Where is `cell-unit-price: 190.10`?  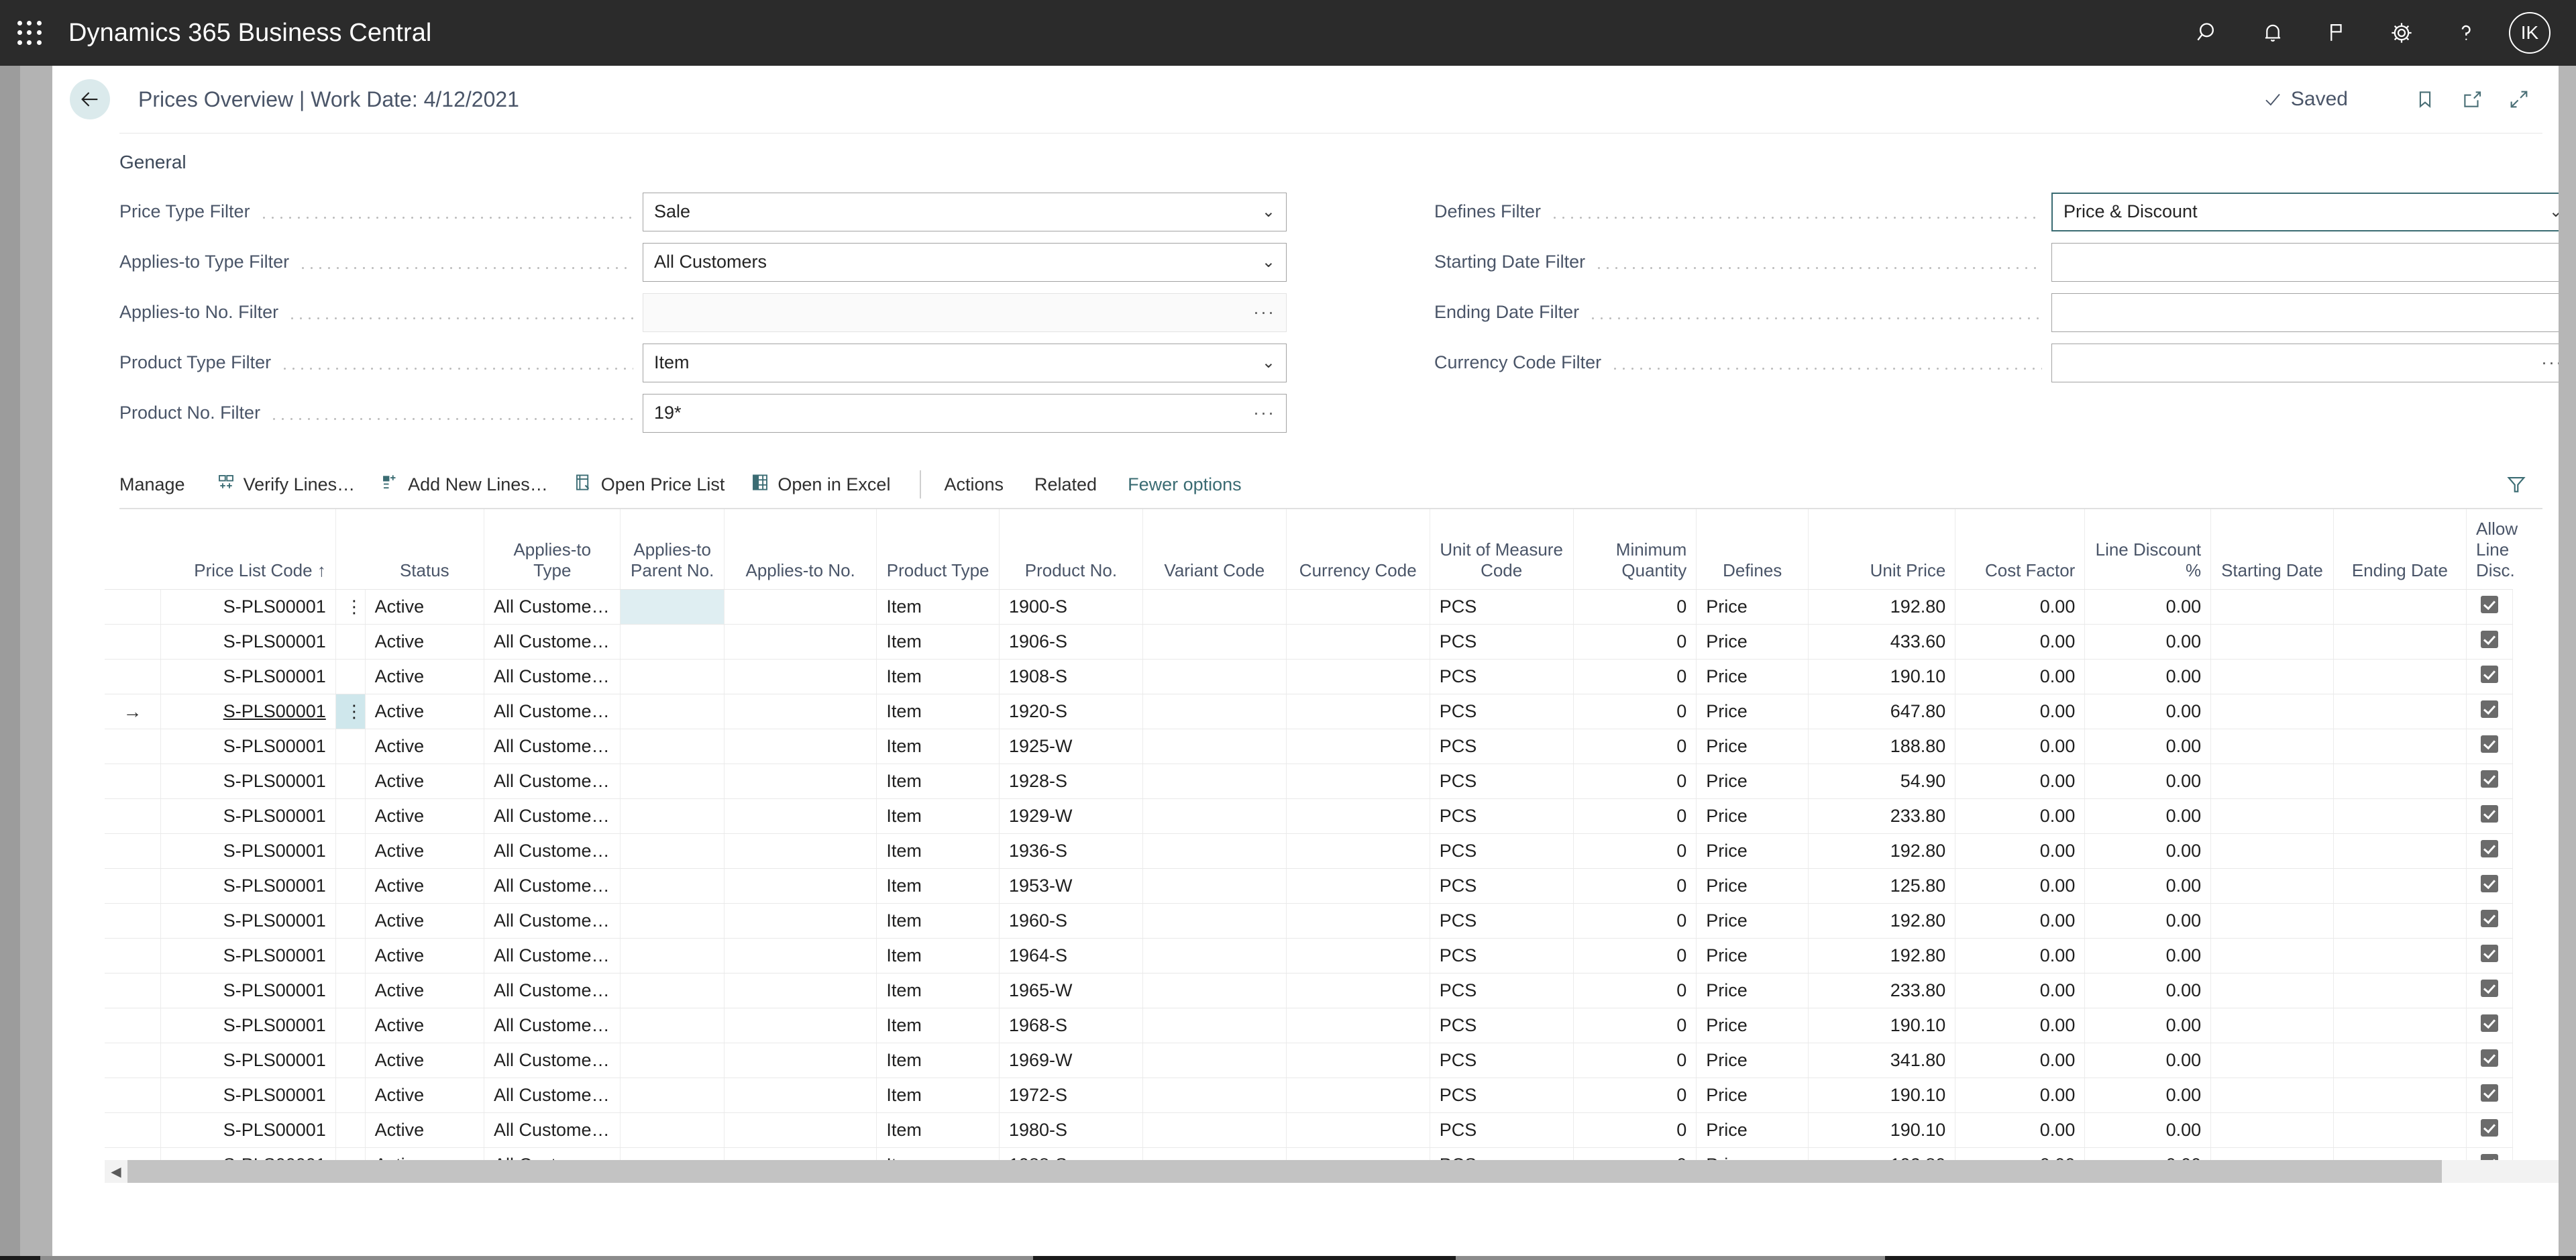 cell-unit-price: 190.10 is located at coordinates (1882, 1095).